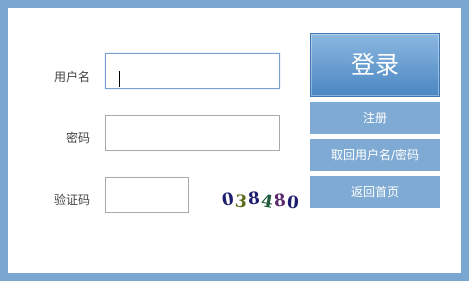  What do you see at coordinates (375, 65) in the screenshot?
I see `login-button: 登录` at bounding box center [375, 65].